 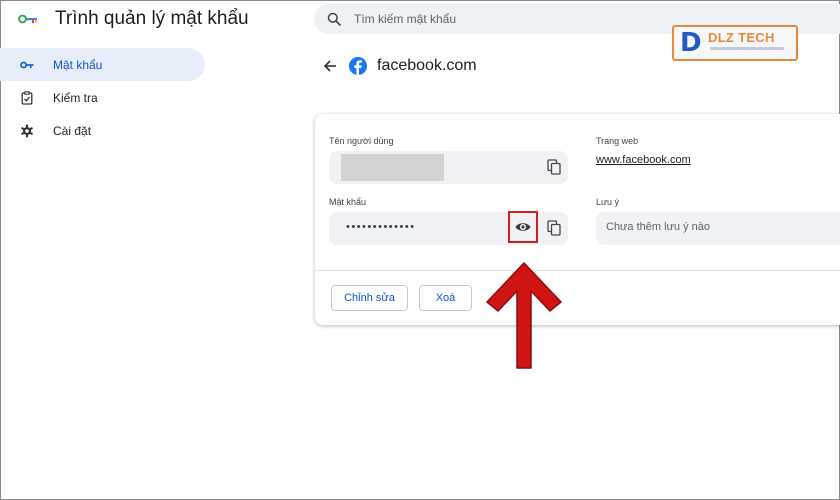 What do you see at coordinates (72, 130) in the screenshot?
I see `sidebar-item-label: Cài đặt` at bounding box center [72, 130].